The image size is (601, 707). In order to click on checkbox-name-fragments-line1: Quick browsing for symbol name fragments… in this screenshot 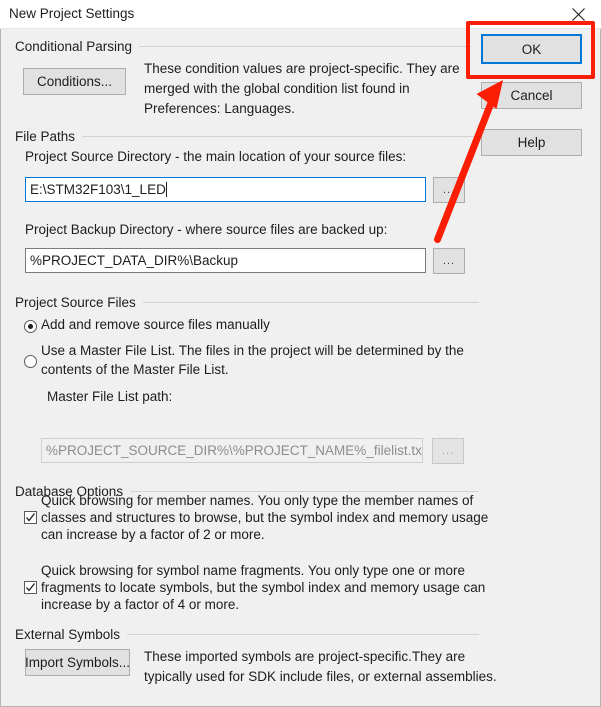, I will do `click(253, 570)`.